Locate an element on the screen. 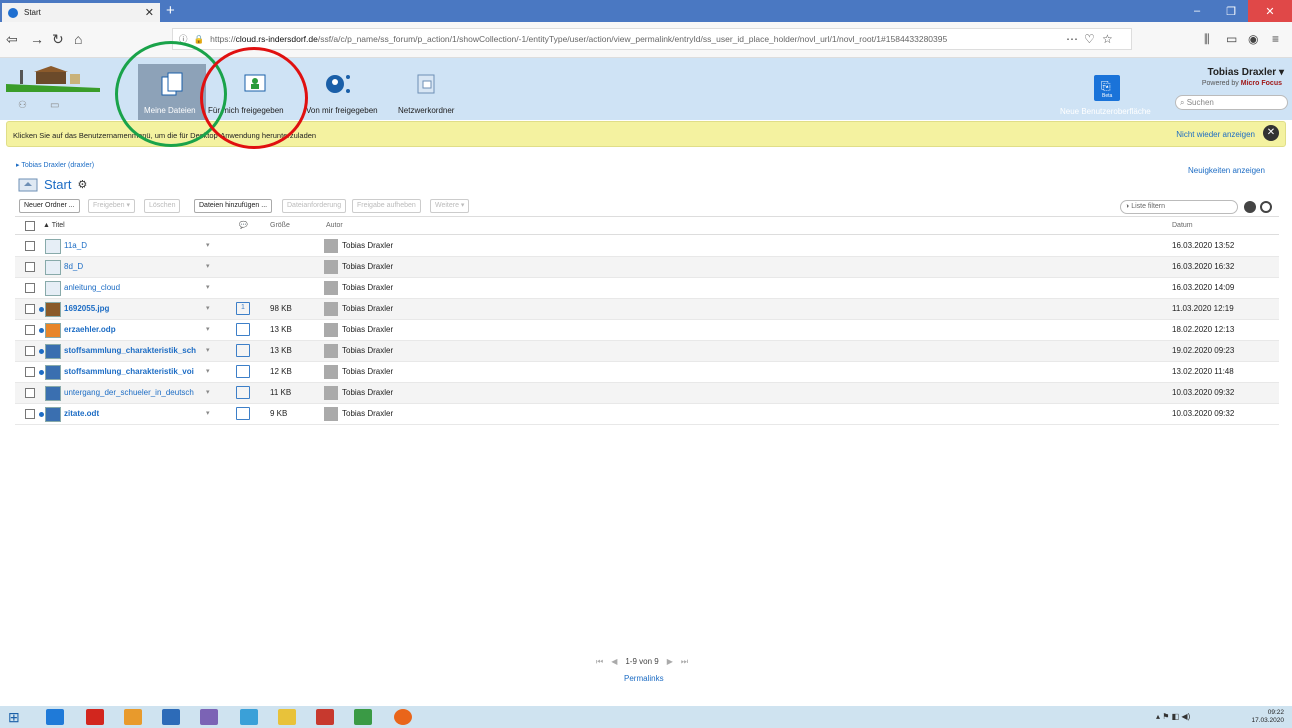 Image resolution: width=1292 pixels, height=728 pixels. file-name-link: anleitung_cloud is located at coordinates (133, 287).